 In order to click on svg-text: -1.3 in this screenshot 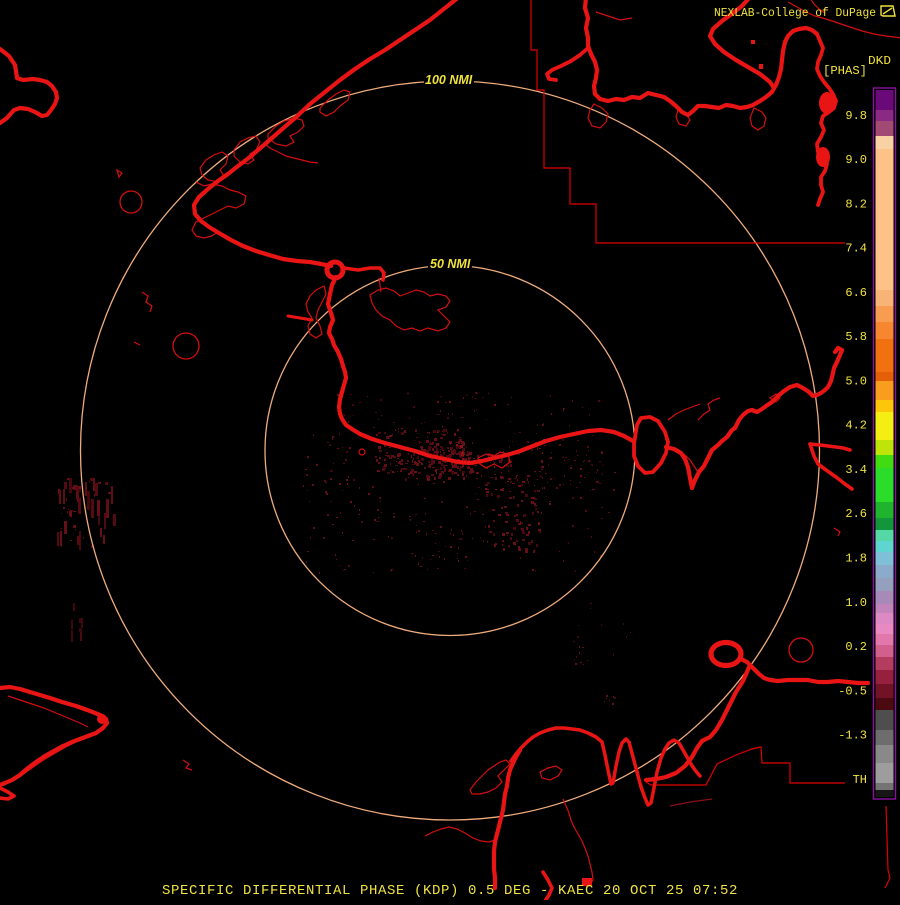, I will do `click(852, 736)`.